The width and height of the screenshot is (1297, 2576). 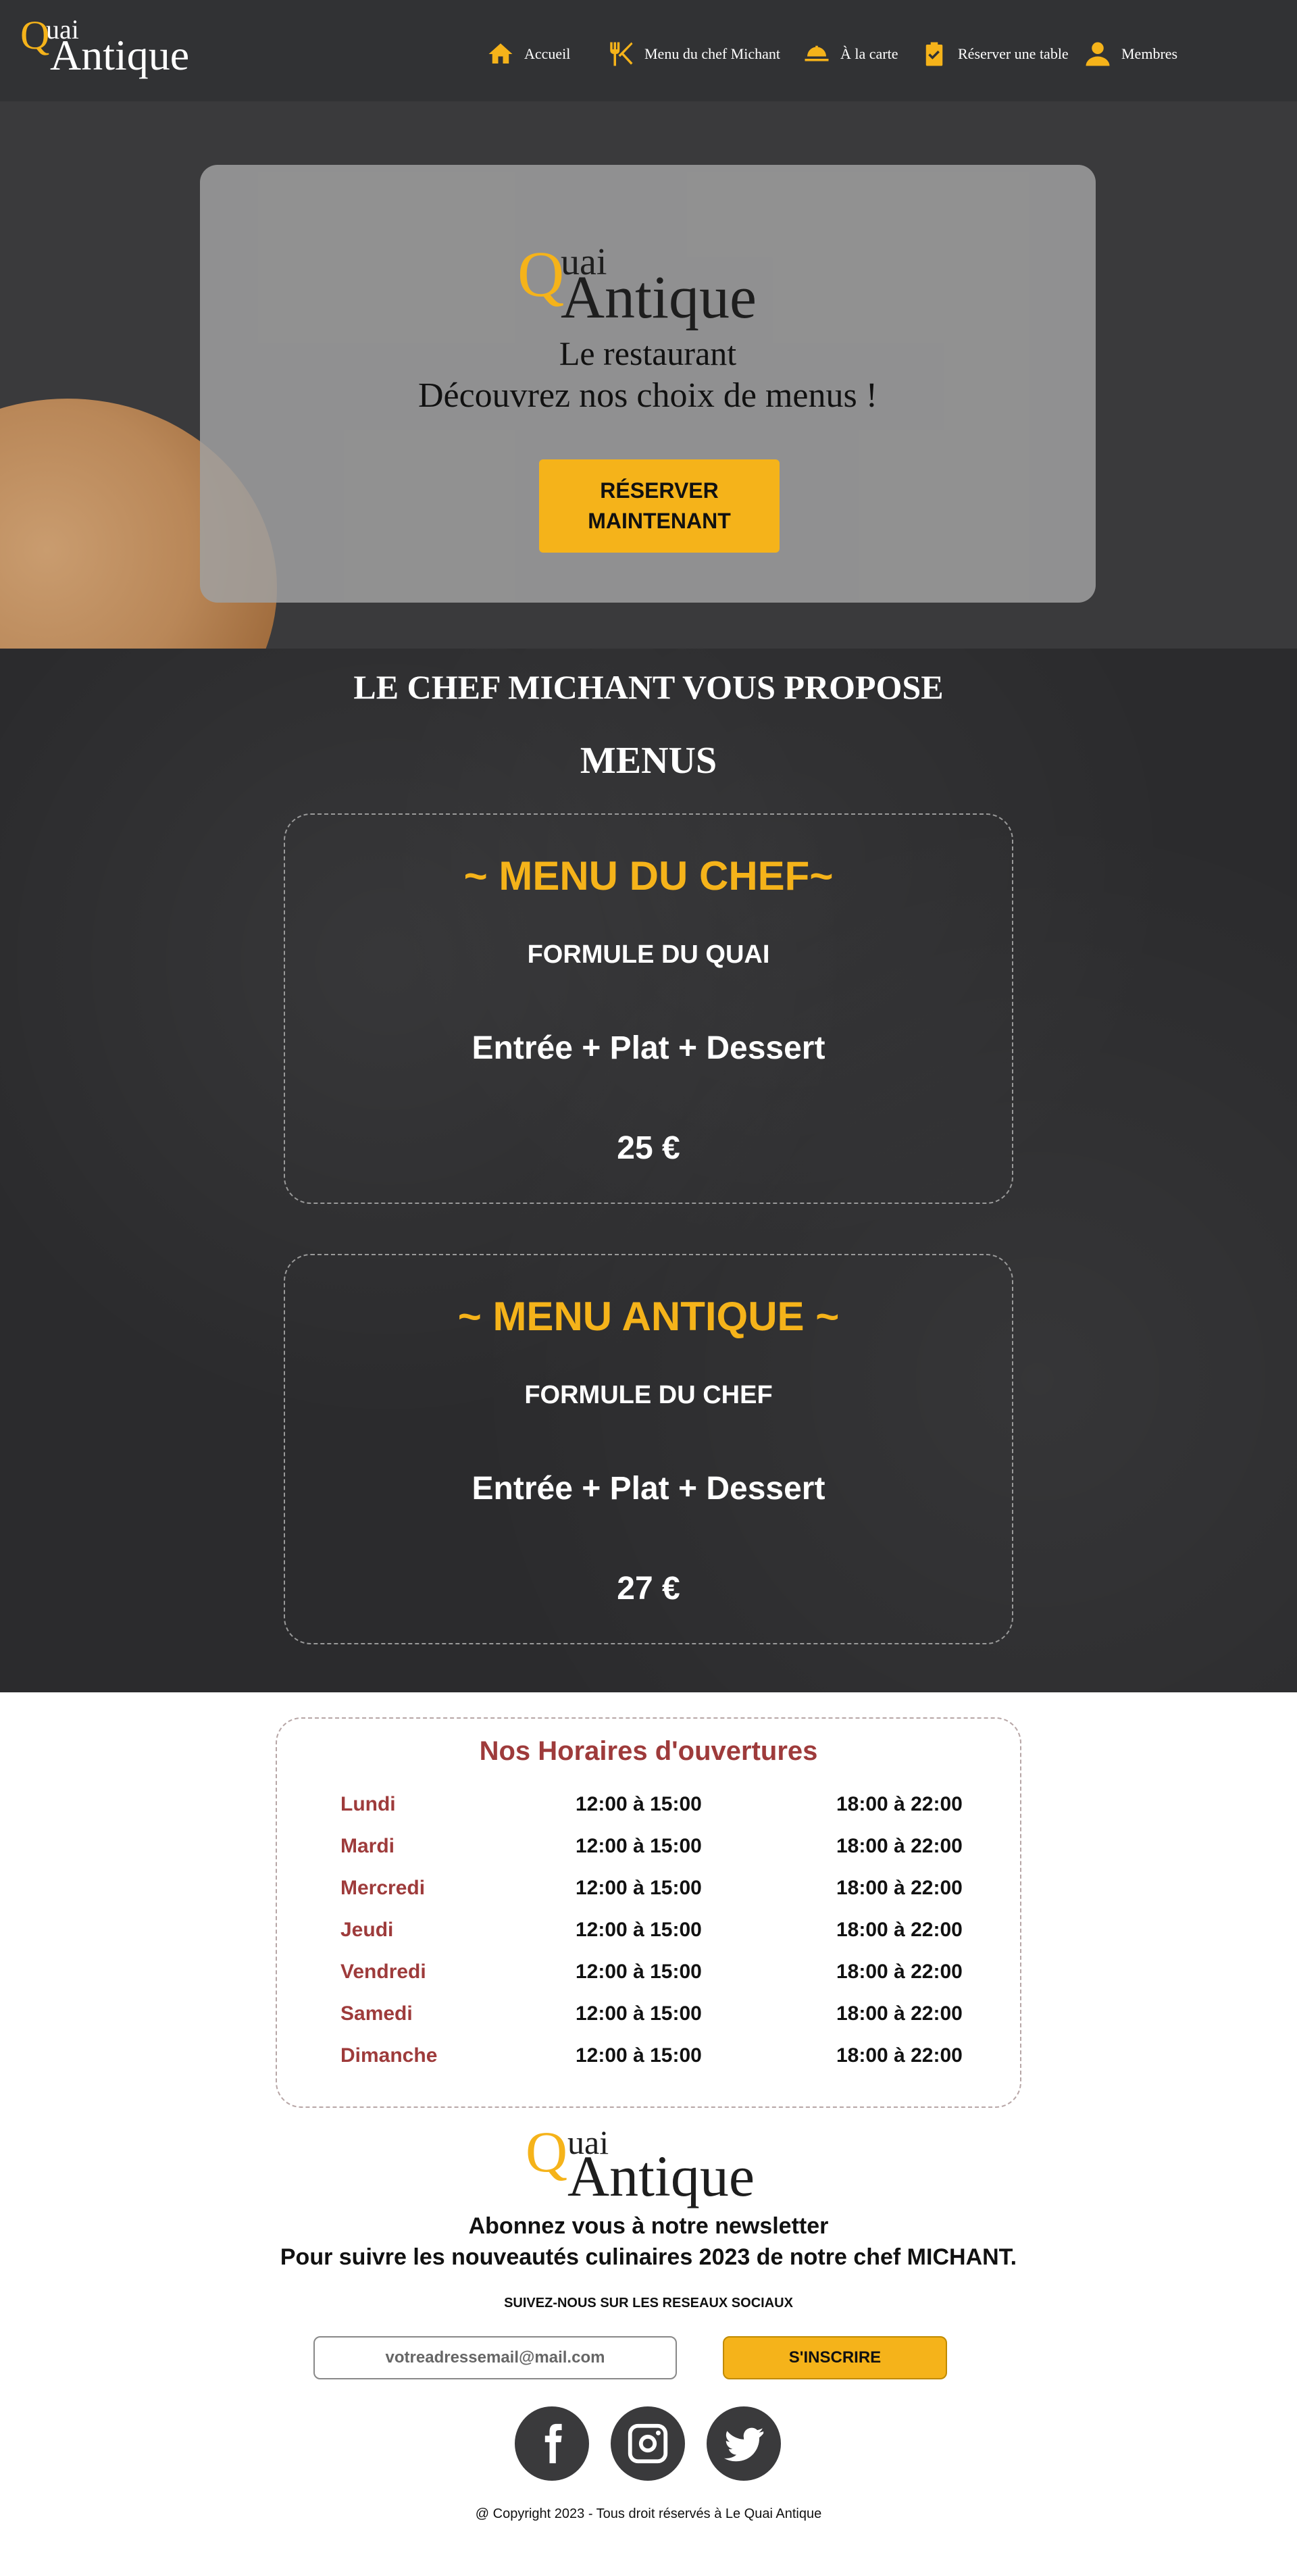 I want to click on newsletter-title: Abonnez vous à notre newsletter, so click(x=648, y=2226).